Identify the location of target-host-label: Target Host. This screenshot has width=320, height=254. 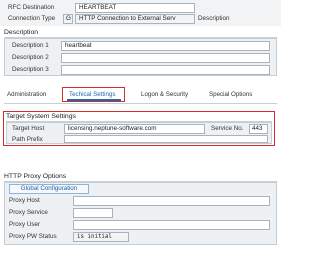
(28, 128).